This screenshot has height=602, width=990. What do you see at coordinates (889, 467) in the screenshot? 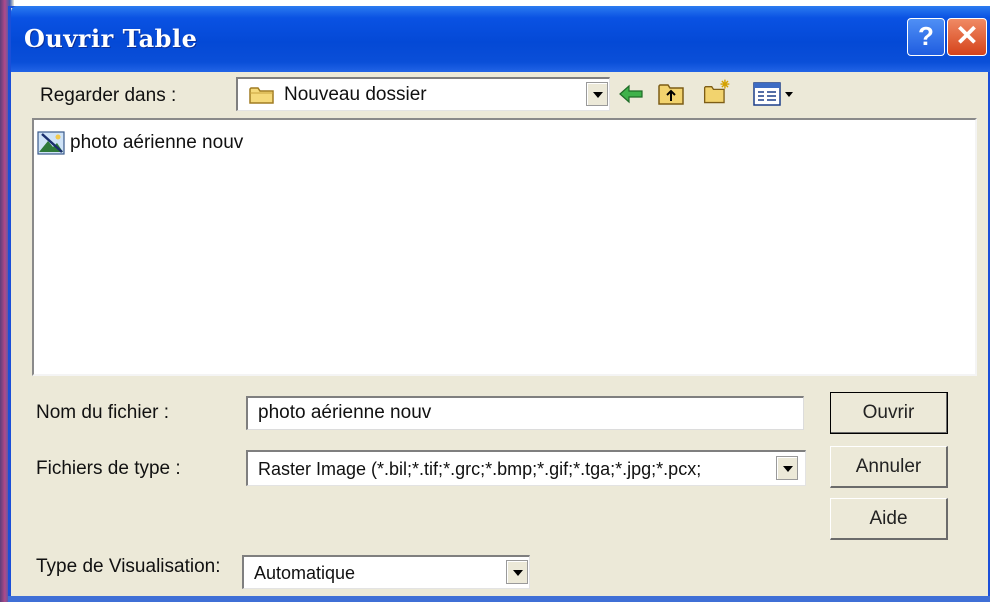
I see `cancel-button: Annuler` at bounding box center [889, 467].